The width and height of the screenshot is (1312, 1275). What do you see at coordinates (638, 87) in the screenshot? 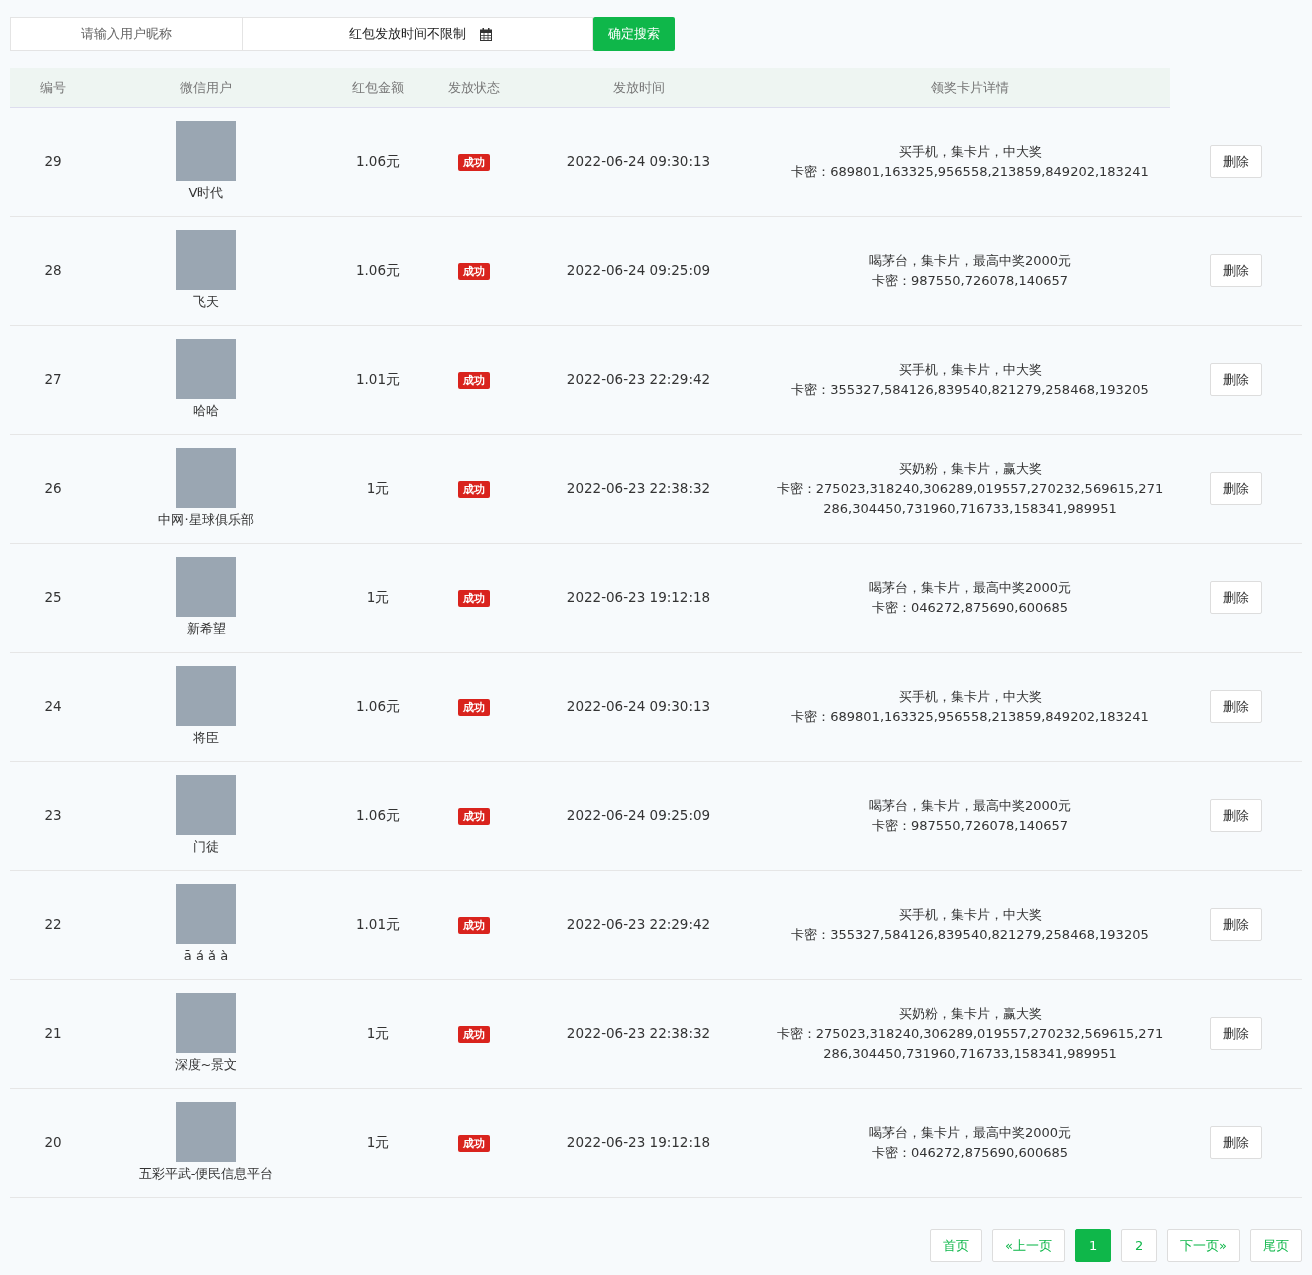
I see `column-header: 发放时间` at bounding box center [638, 87].